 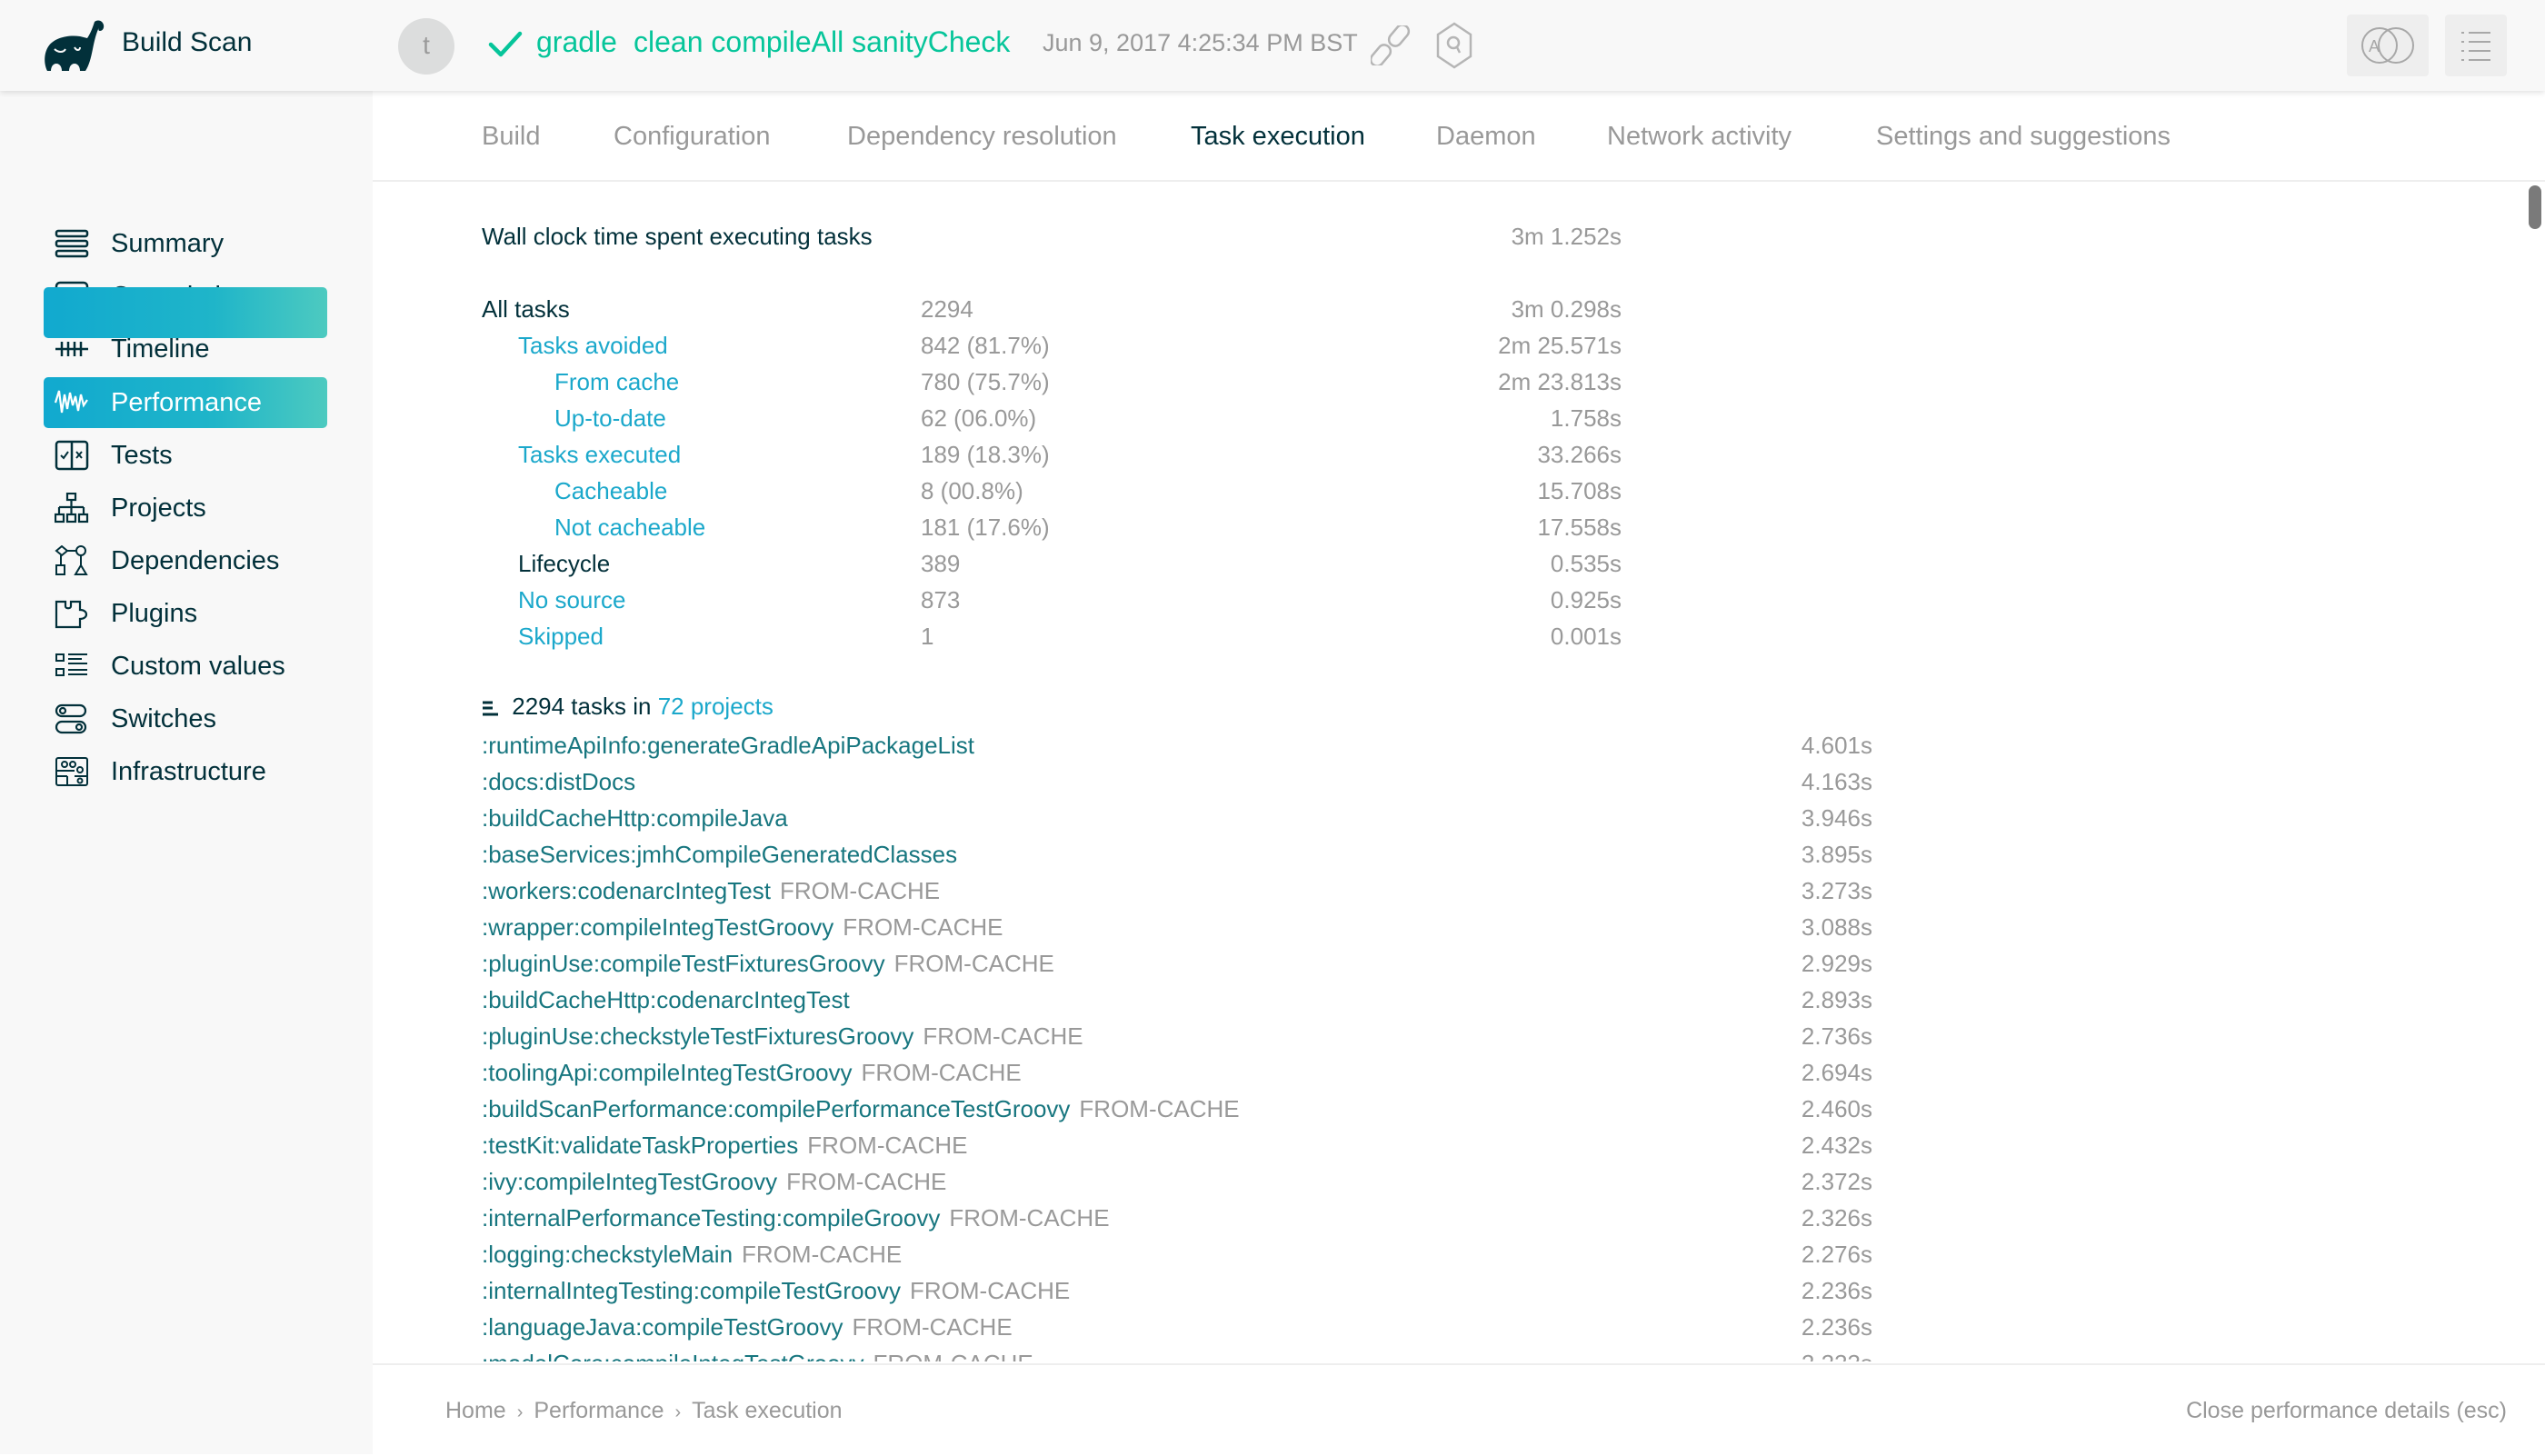 What do you see at coordinates (629, 527) in the screenshot?
I see `summary-row-label: Not cacheable` at bounding box center [629, 527].